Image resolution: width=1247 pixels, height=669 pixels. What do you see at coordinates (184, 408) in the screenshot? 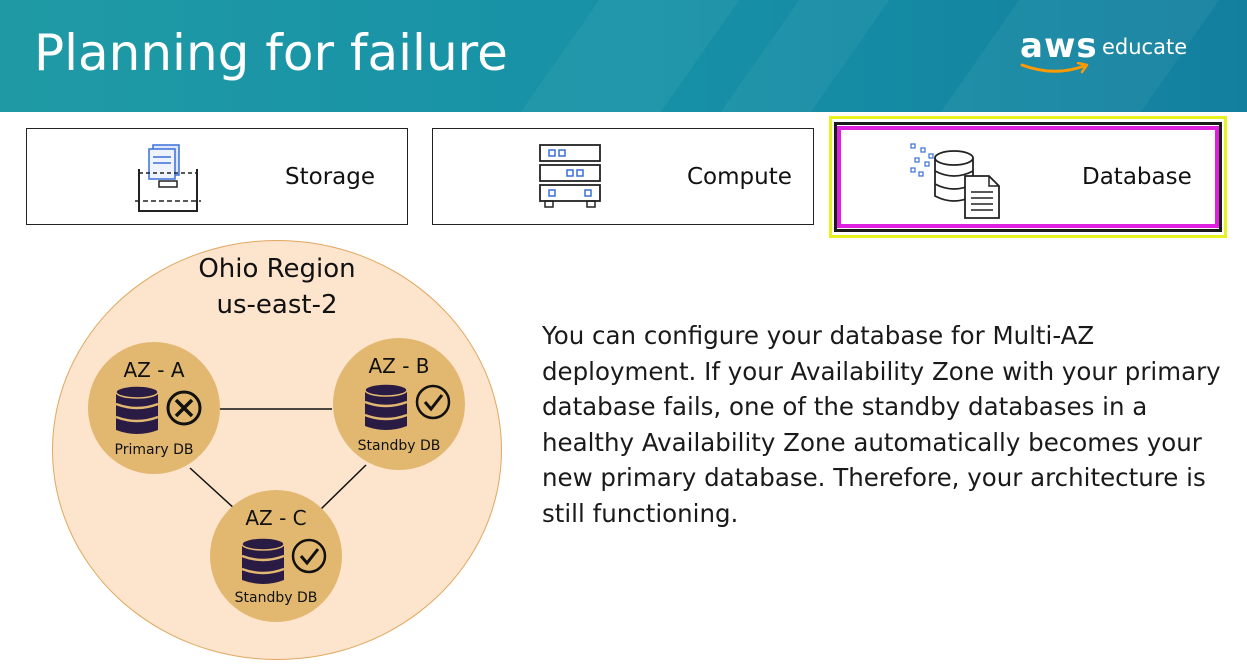
I see `x-circle-icon` at bounding box center [184, 408].